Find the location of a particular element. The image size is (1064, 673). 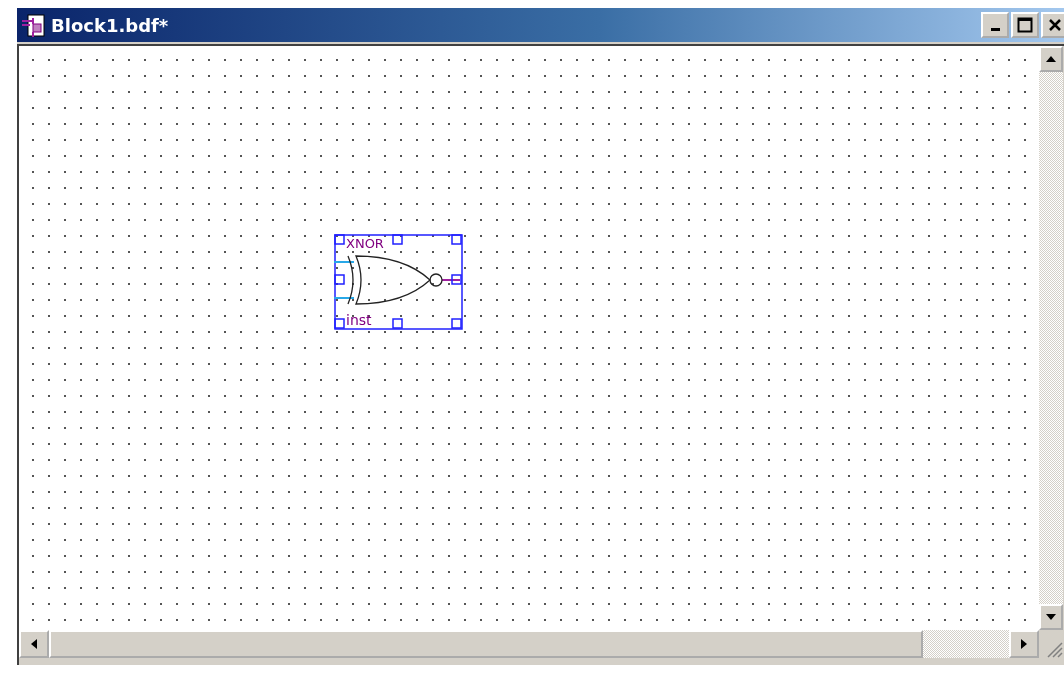

scroll-down-button is located at coordinates (1051, 617).